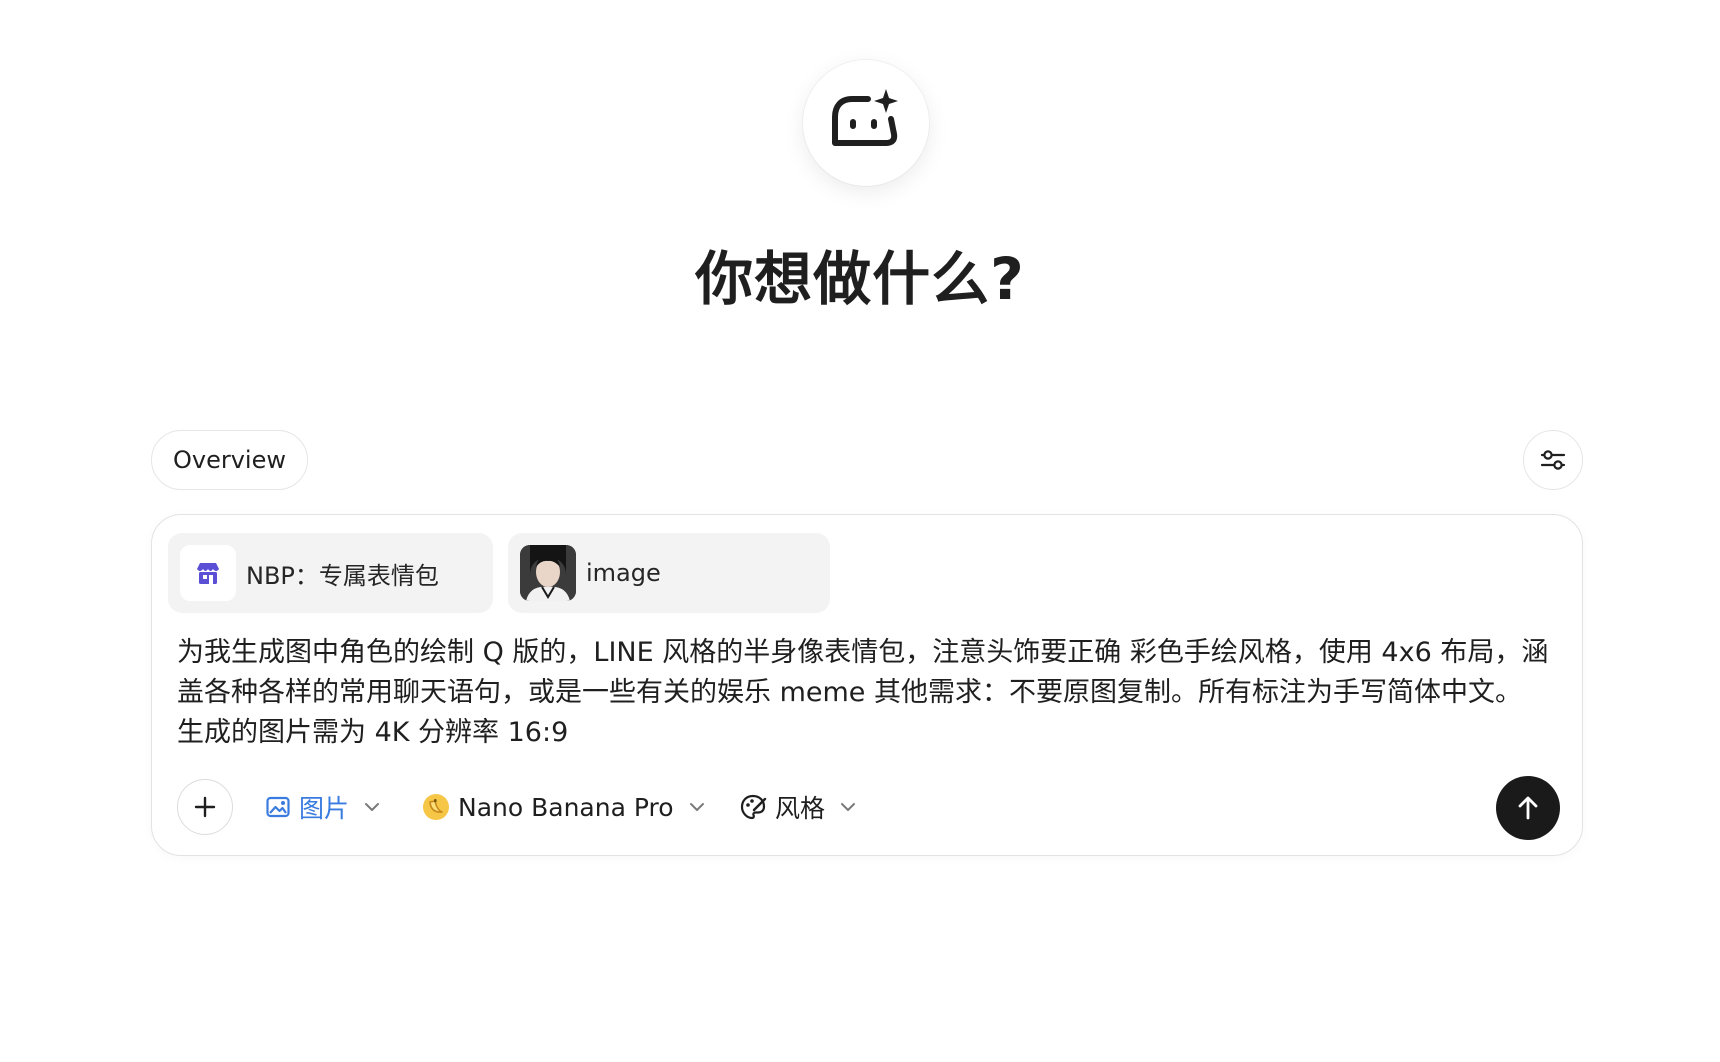  Describe the element at coordinates (867, 808) in the screenshot. I see `composer-toolbar: 图片 Nano Banana Pro 风格` at that location.